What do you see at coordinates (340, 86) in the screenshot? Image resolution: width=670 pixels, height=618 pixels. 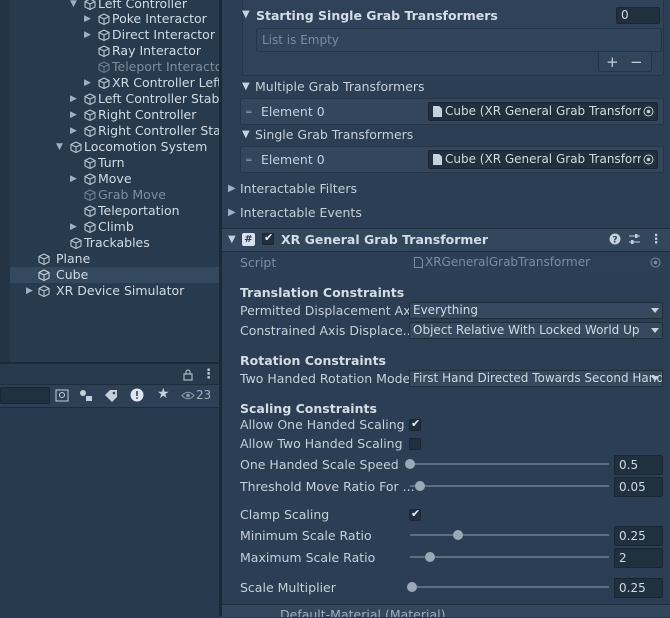 I see `multiple-title: Multiple Grab Transformers` at bounding box center [340, 86].